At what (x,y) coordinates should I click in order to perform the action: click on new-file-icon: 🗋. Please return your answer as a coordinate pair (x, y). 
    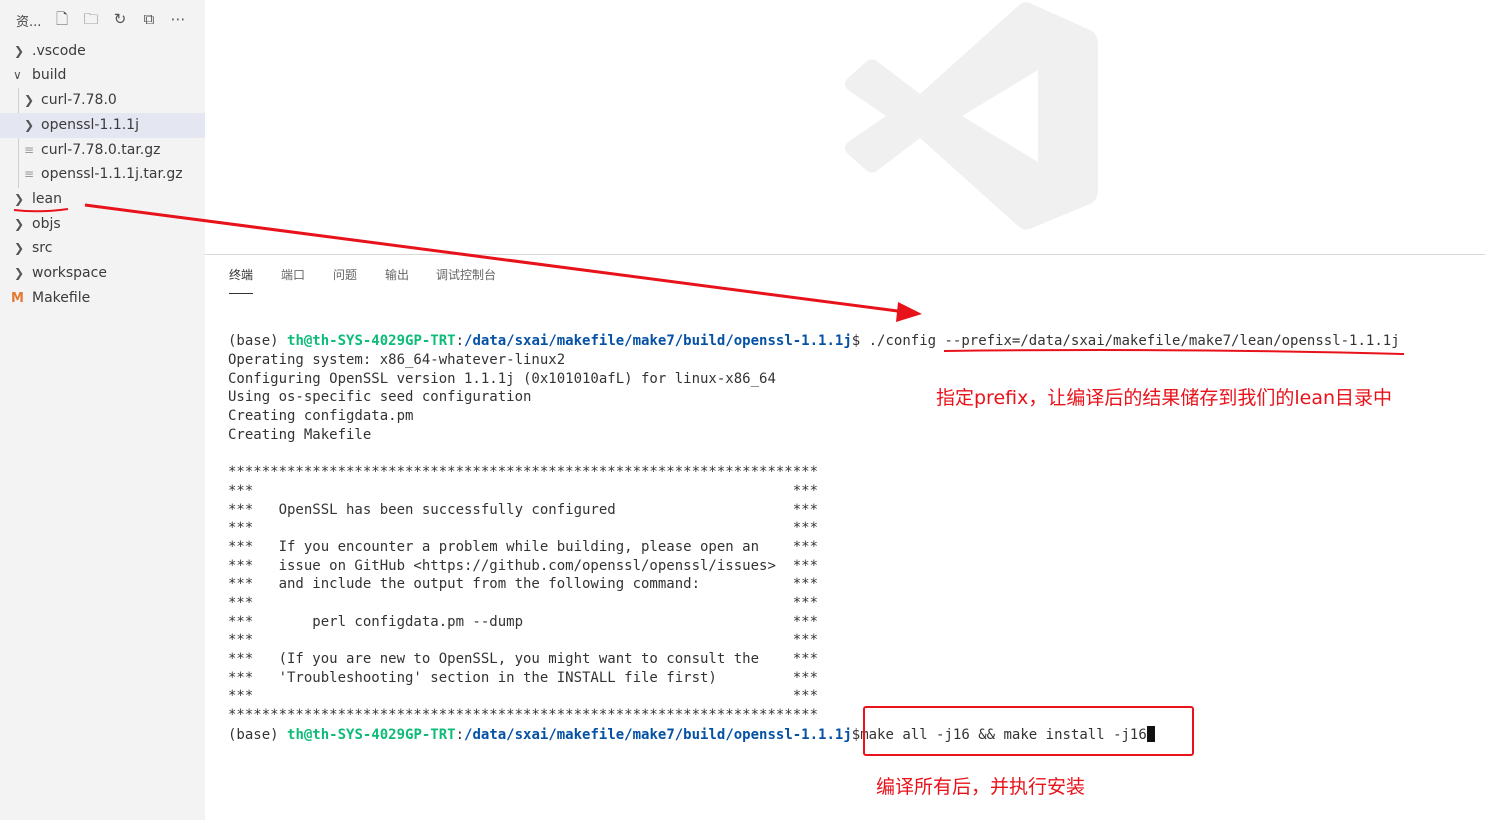
    Looking at the image, I should click on (62, 19).